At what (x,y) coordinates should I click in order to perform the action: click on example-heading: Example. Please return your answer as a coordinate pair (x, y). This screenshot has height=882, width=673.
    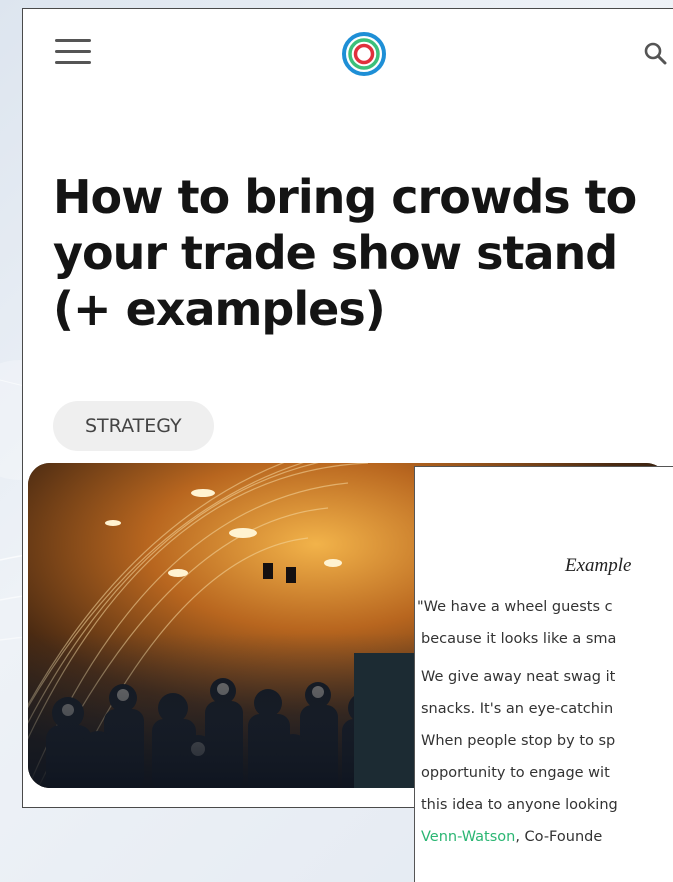
    Looking at the image, I should click on (598, 565).